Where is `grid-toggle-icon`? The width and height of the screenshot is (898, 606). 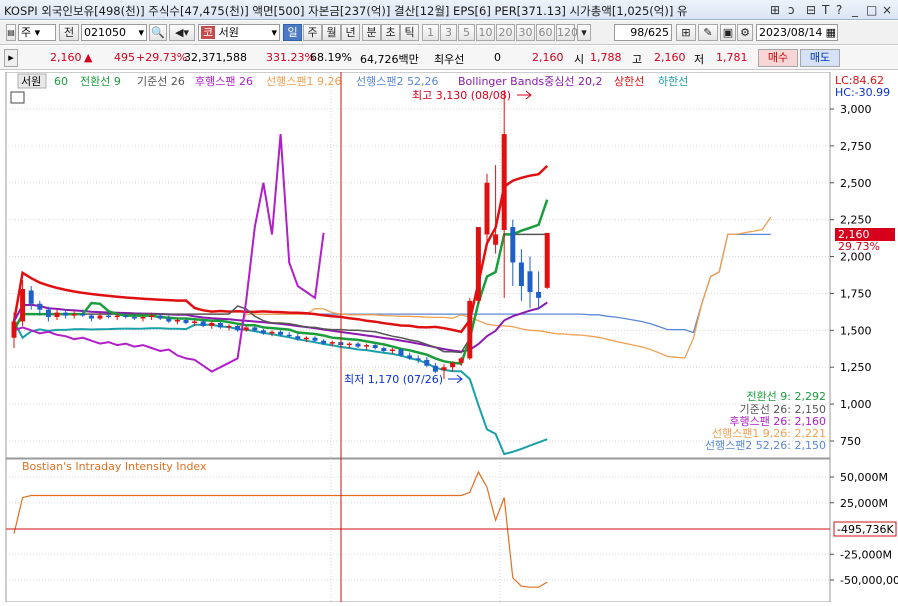 grid-toggle-icon is located at coordinates (17, 97).